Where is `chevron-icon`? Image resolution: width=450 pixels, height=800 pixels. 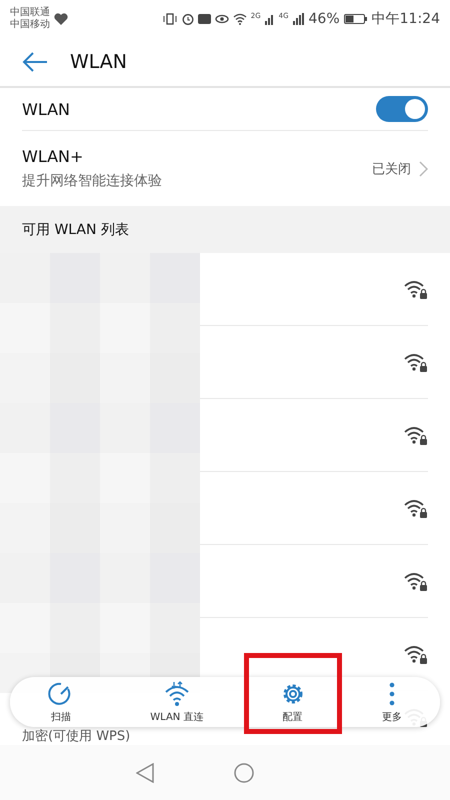
chevron-icon is located at coordinates (423, 168).